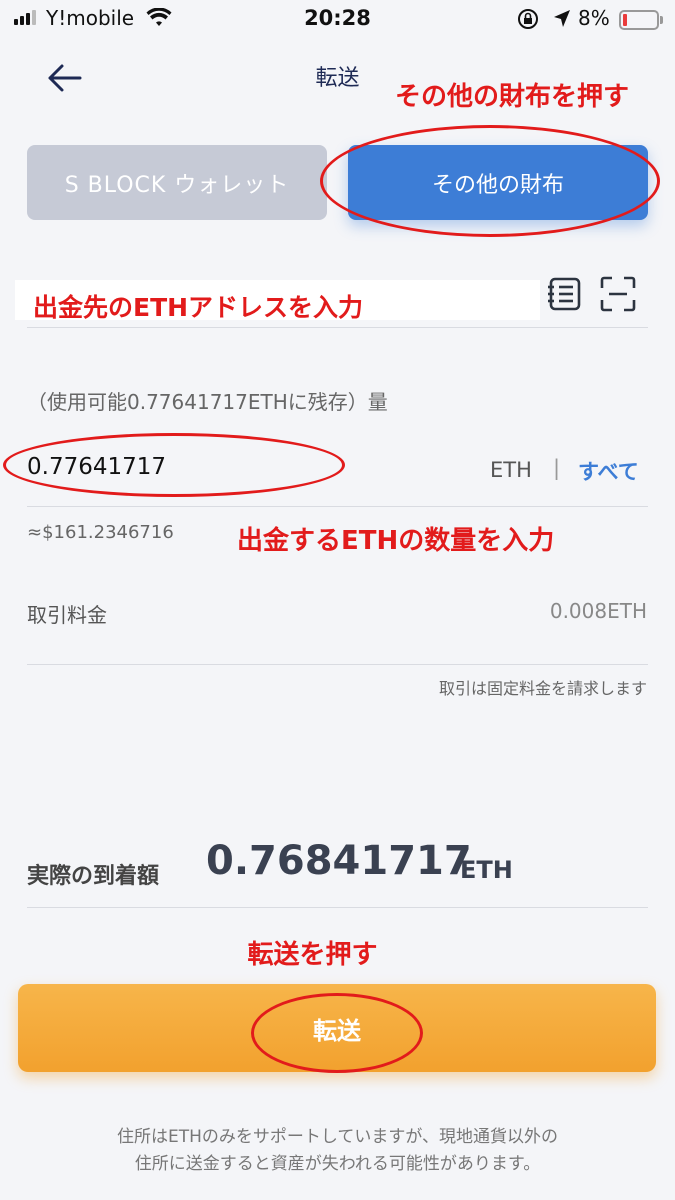 The image size is (675, 1200). What do you see at coordinates (339, 861) in the screenshot?
I see `arrival-amount: 0.76841717` at bounding box center [339, 861].